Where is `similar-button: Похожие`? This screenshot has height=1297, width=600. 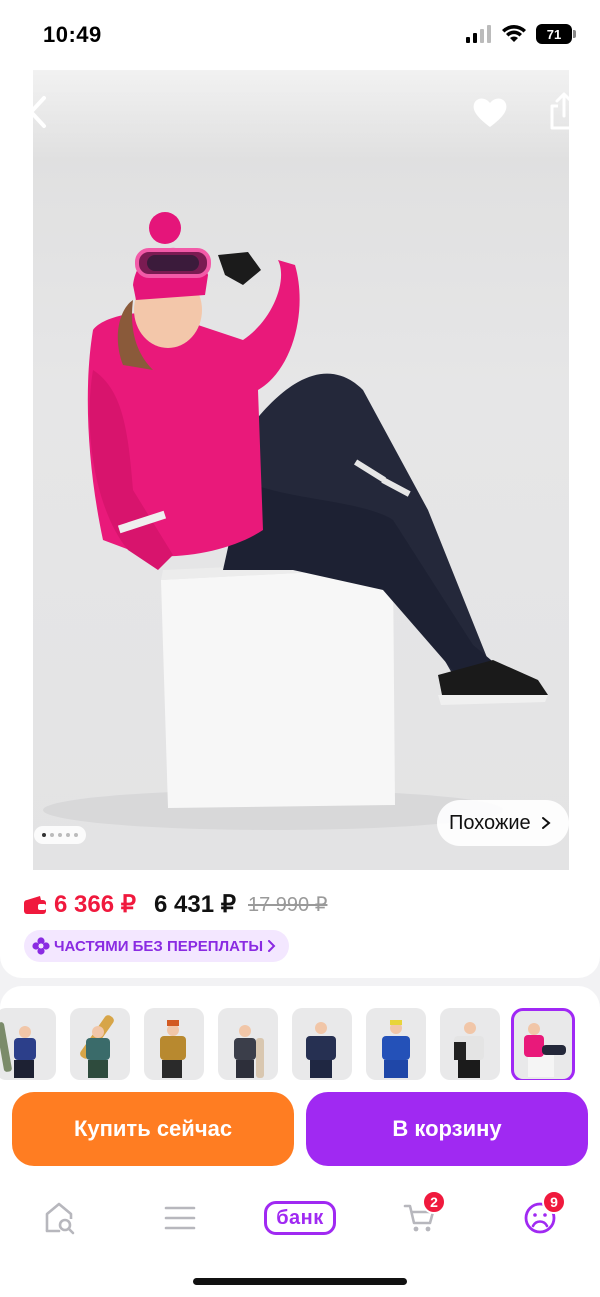
similar-button: Похожие is located at coordinates (503, 823).